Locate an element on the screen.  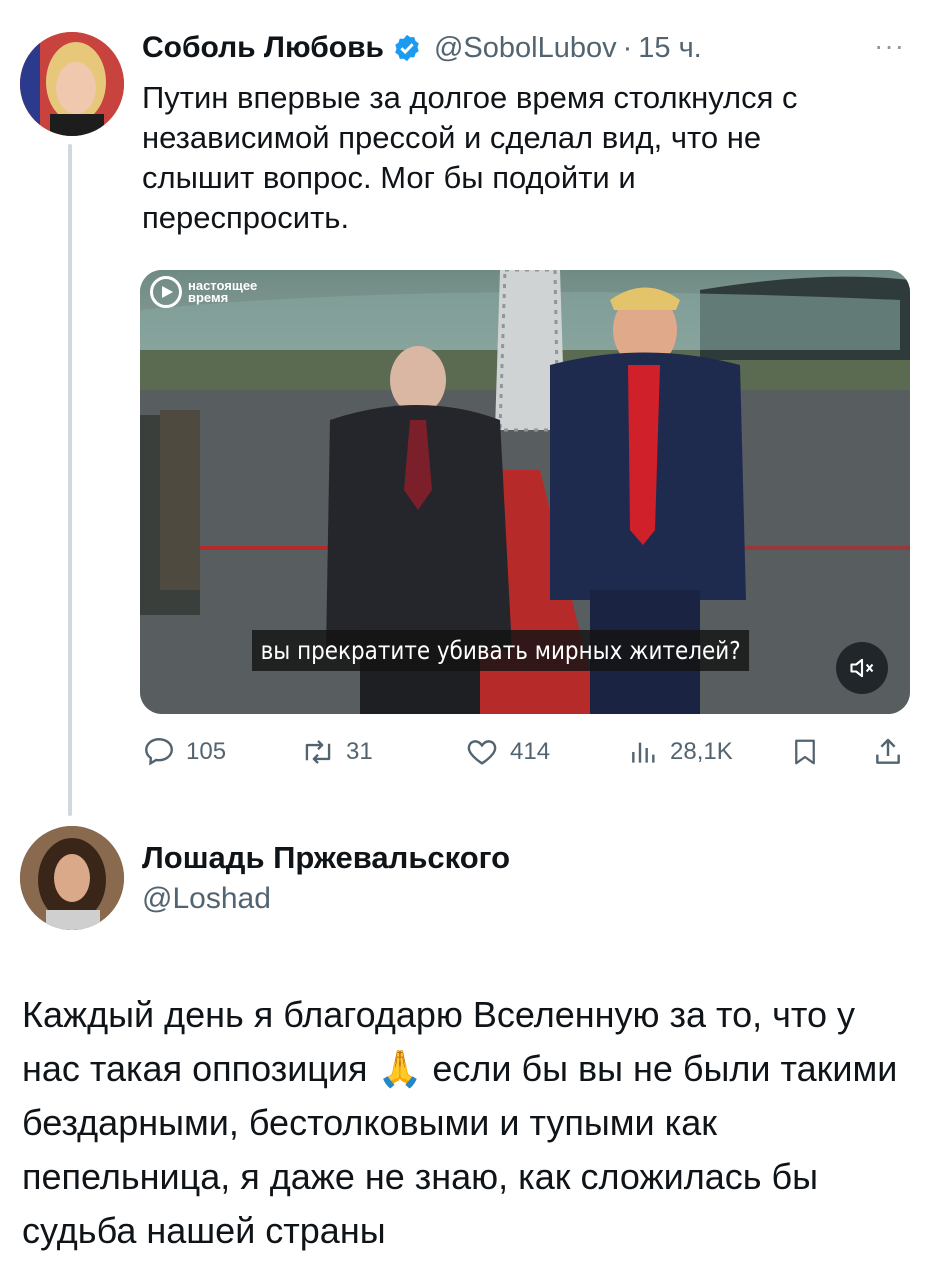
like-button: 414 is located at coordinates (507, 752).